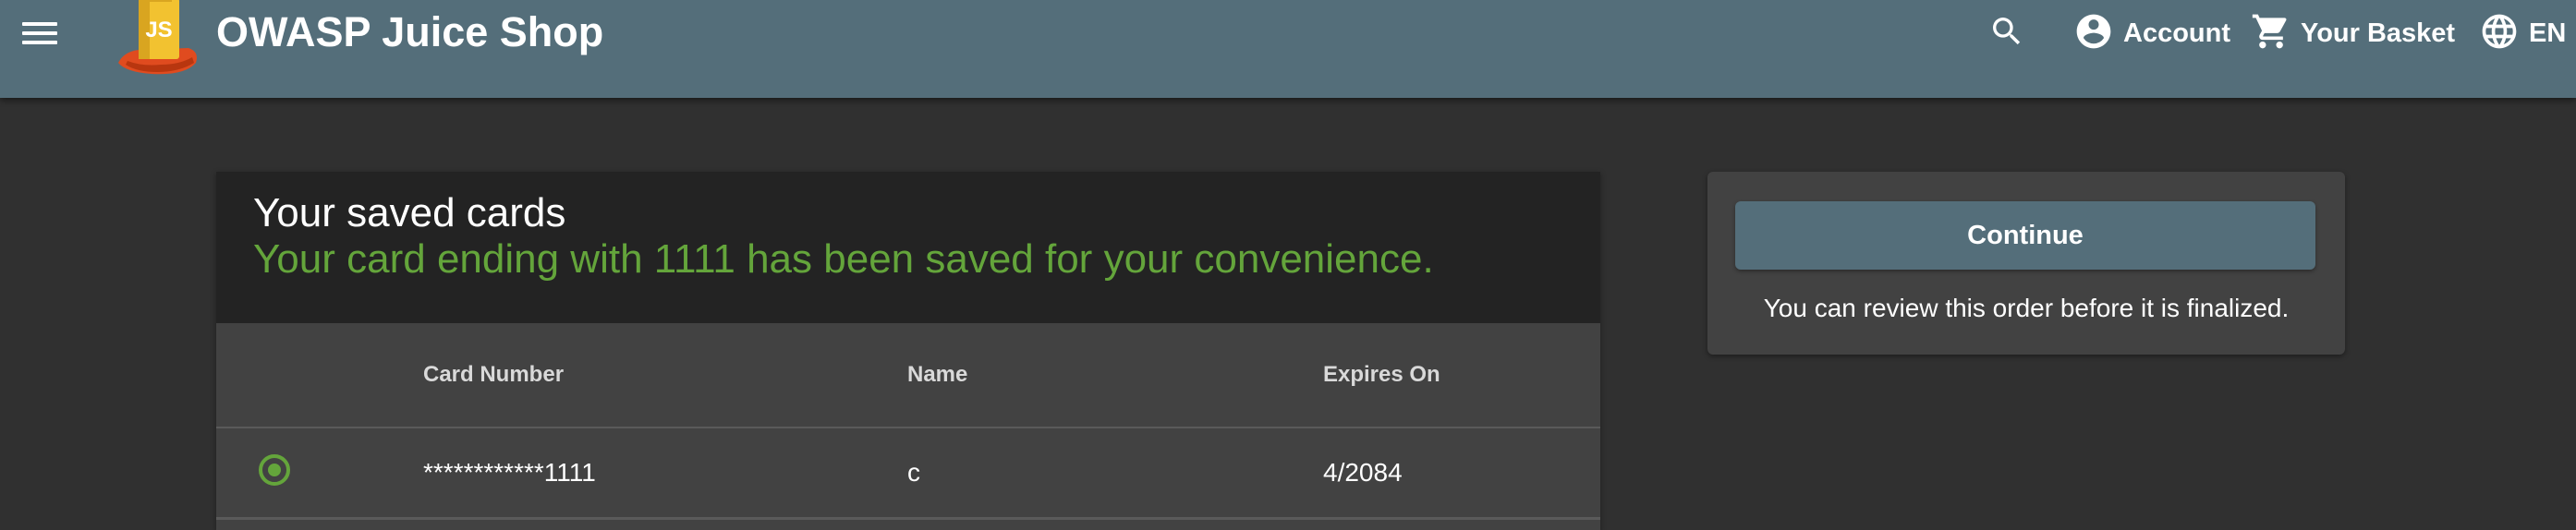  I want to click on basket-button: Your Basket, so click(2353, 33).